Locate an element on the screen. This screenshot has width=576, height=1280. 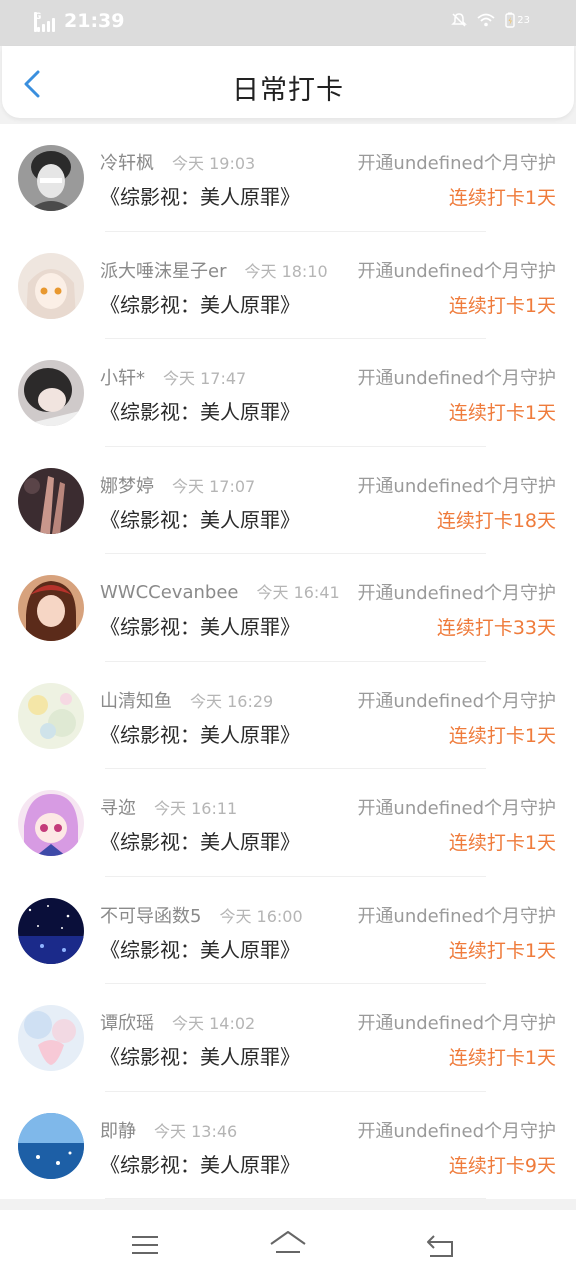
menu-icon is located at coordinates (145, 1245).